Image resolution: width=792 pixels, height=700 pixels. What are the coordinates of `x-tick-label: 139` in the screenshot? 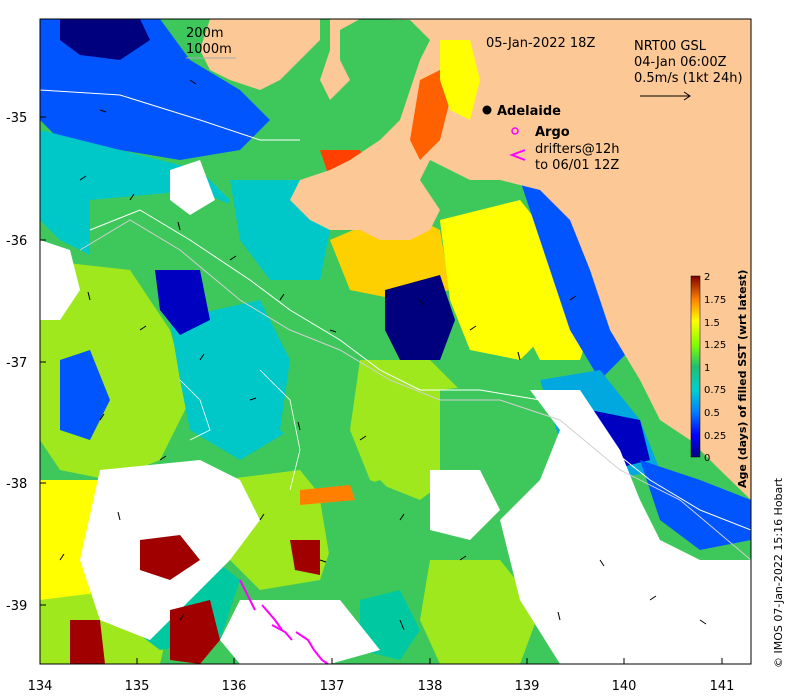 It's located at (527, 686).